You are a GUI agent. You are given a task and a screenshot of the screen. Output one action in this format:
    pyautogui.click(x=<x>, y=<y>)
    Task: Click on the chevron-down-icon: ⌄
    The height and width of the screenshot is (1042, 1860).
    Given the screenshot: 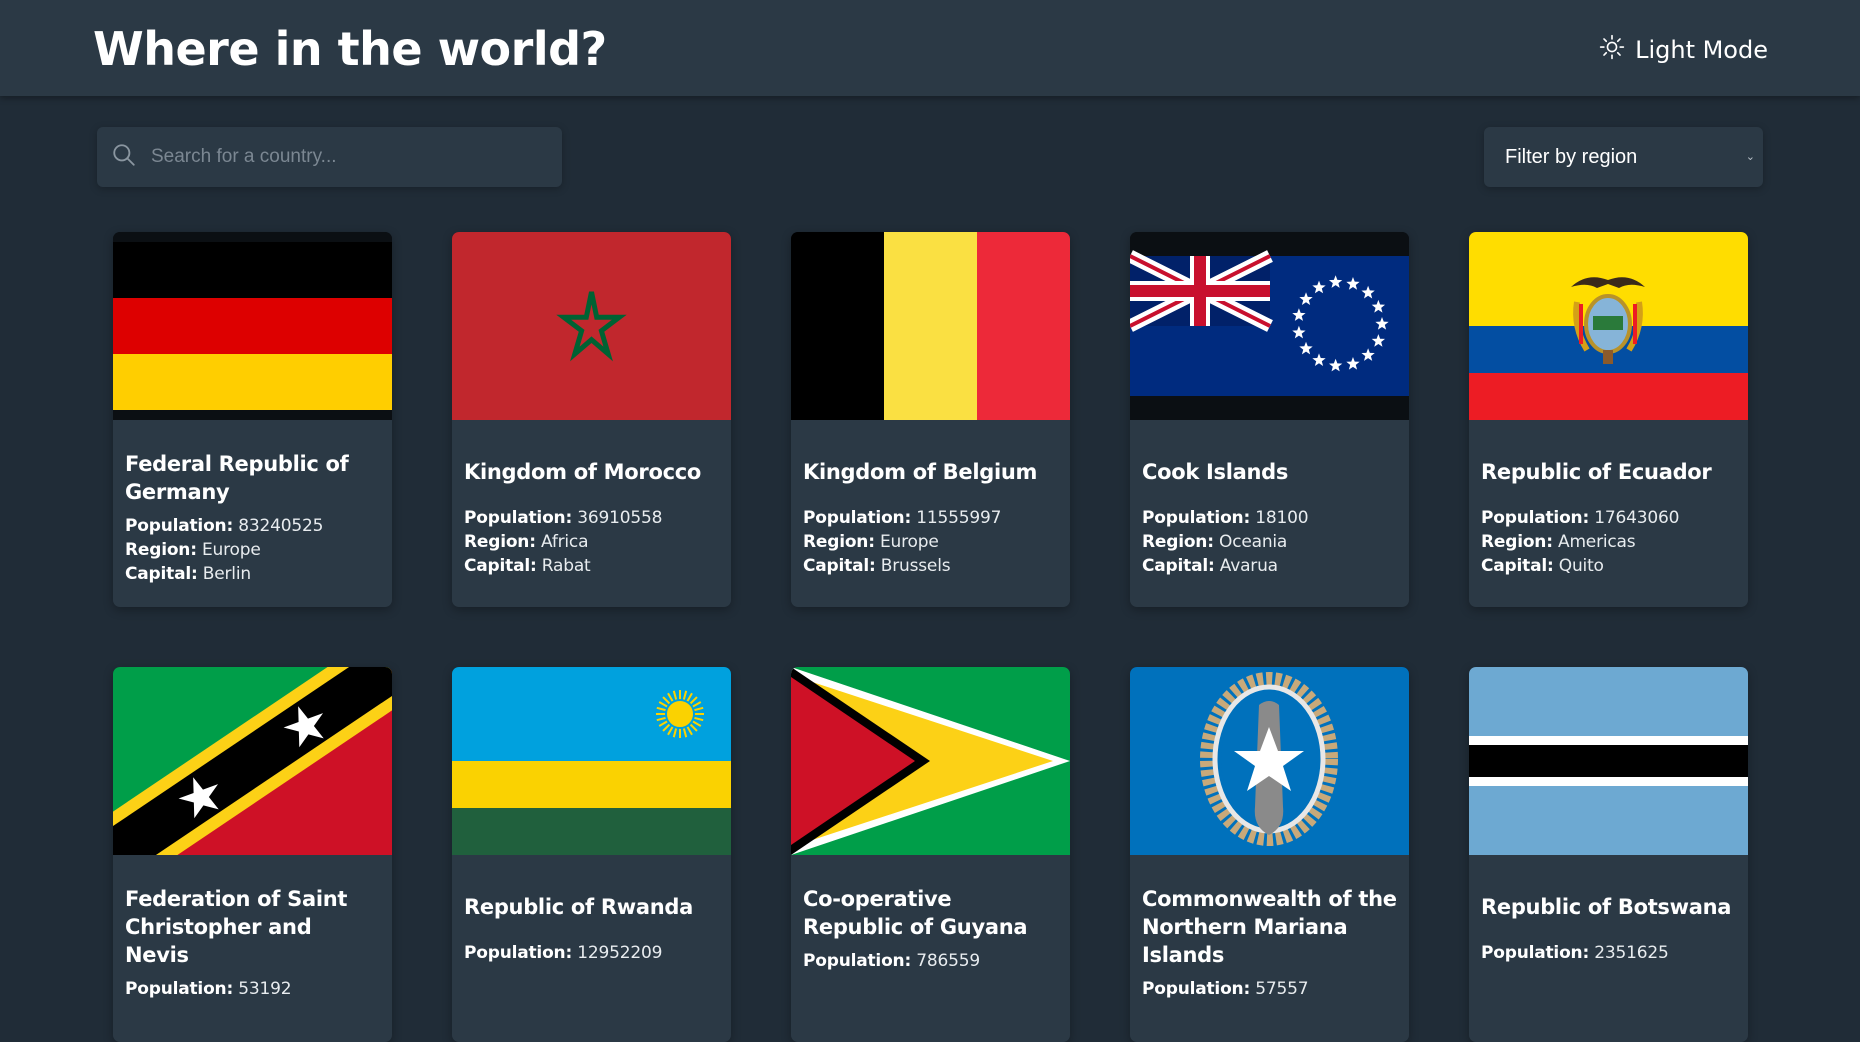 What is the action you would take?
    pyautogui.click(x=1750, y=157)
    